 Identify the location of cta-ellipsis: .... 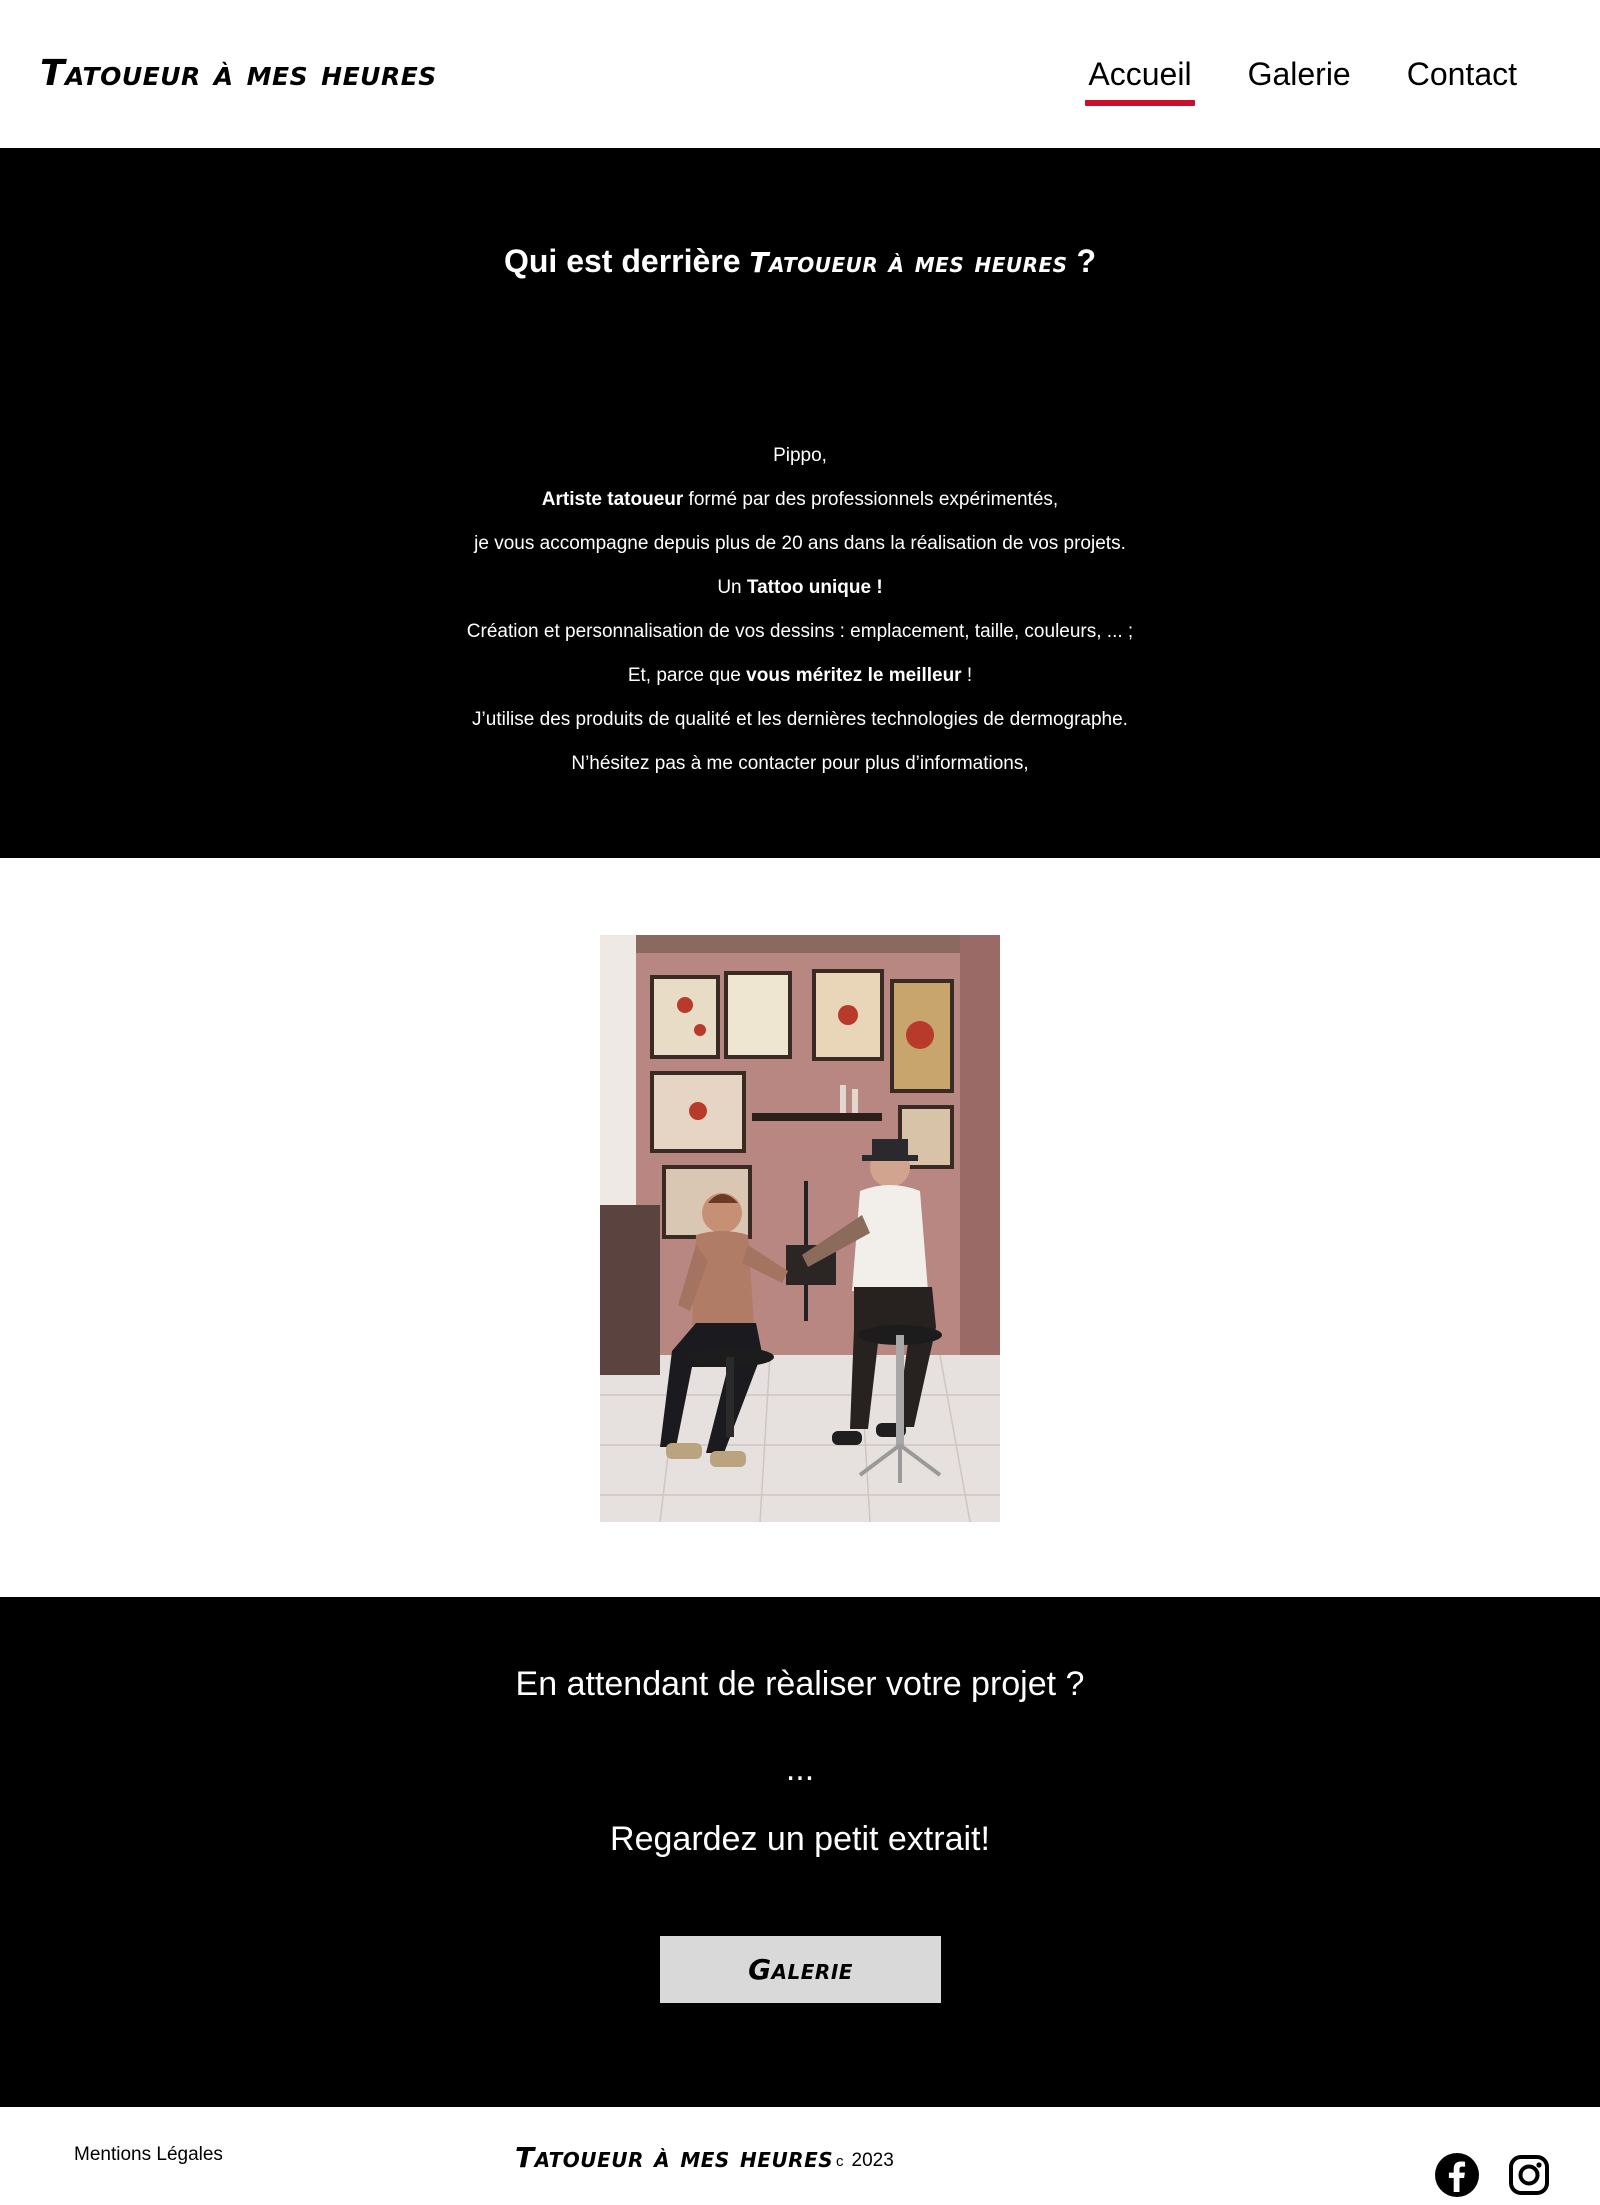
(800, 1769).